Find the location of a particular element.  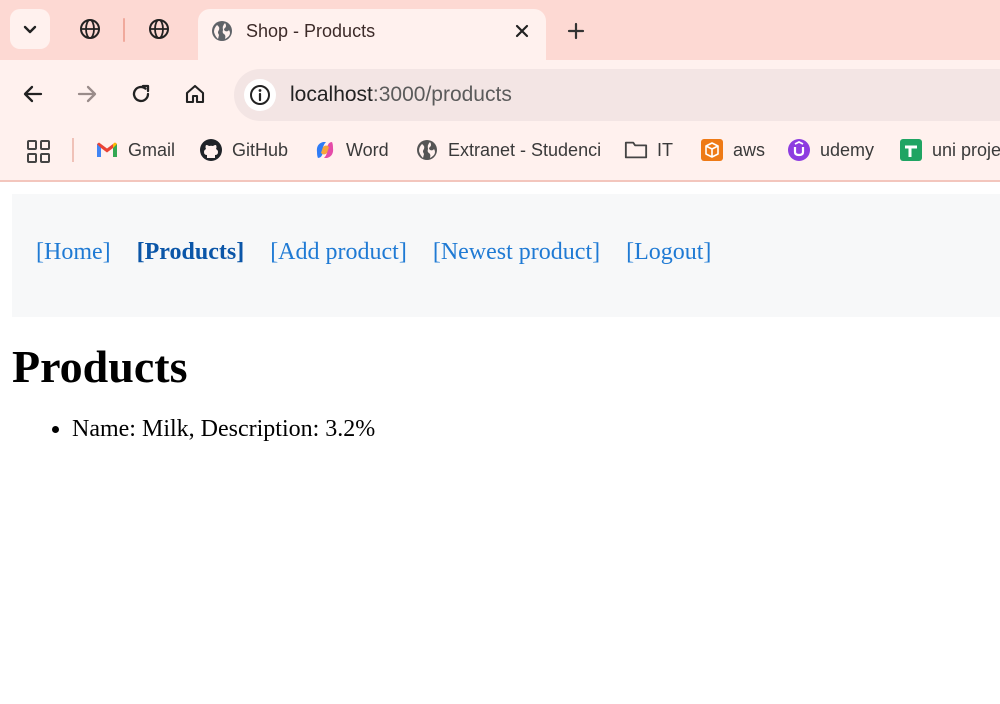

site-info-button is located at coordinates (260, 95).